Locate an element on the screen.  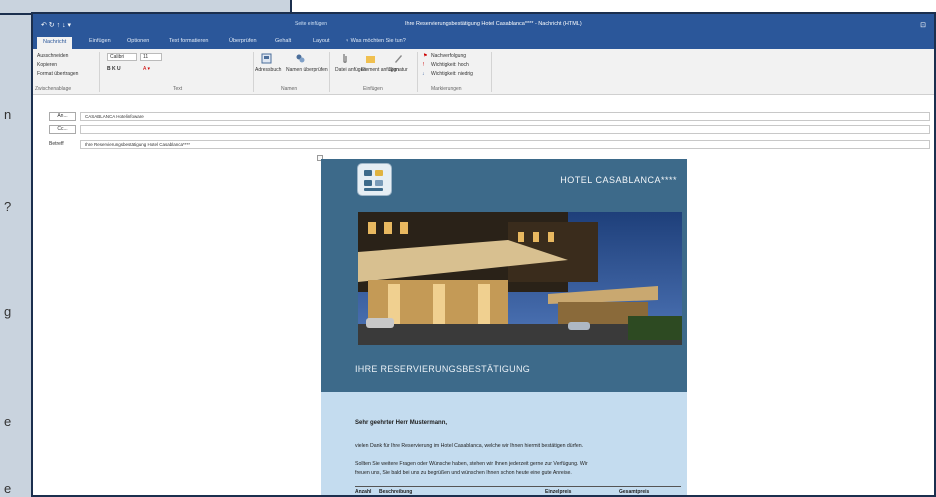
hotel-photo is located at coordinates (520, 278).